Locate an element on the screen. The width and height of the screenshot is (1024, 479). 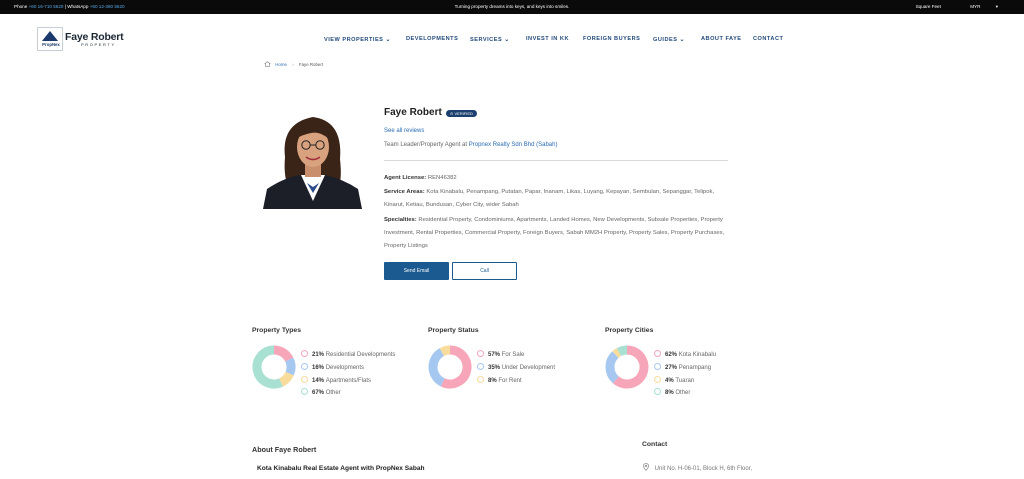
legend-label: Residential Developments is located at coordinates (360, 355).